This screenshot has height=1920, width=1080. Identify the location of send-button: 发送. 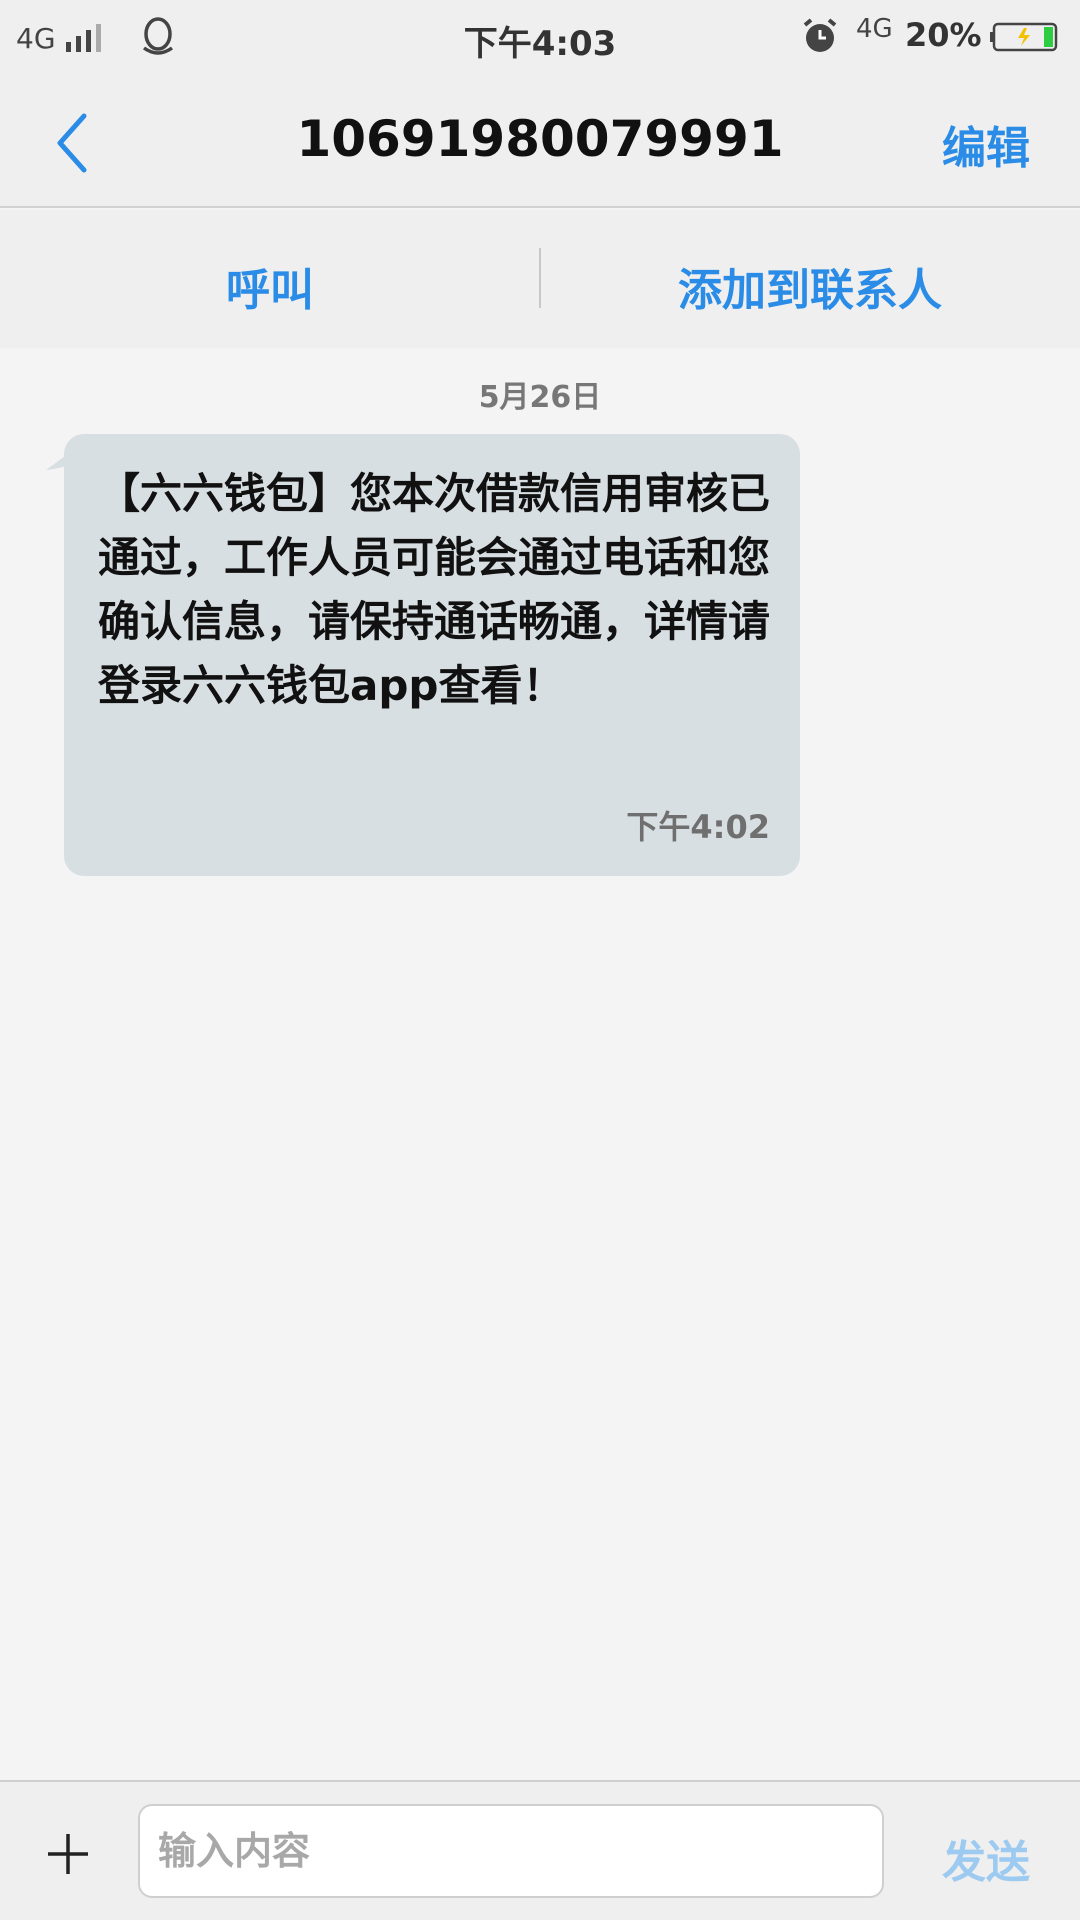
(986, 1858).